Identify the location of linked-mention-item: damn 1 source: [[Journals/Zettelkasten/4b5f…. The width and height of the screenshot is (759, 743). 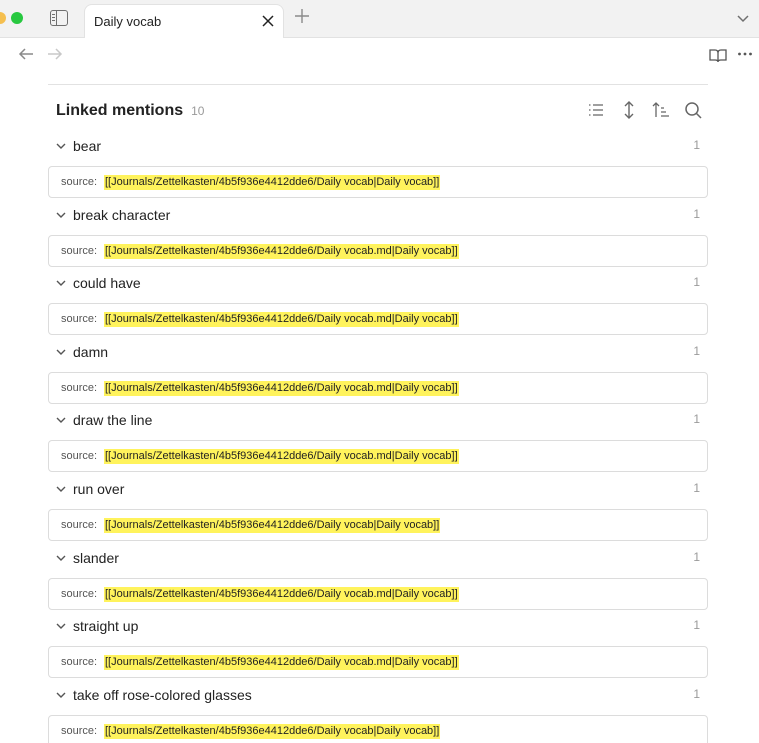
(378, 373).